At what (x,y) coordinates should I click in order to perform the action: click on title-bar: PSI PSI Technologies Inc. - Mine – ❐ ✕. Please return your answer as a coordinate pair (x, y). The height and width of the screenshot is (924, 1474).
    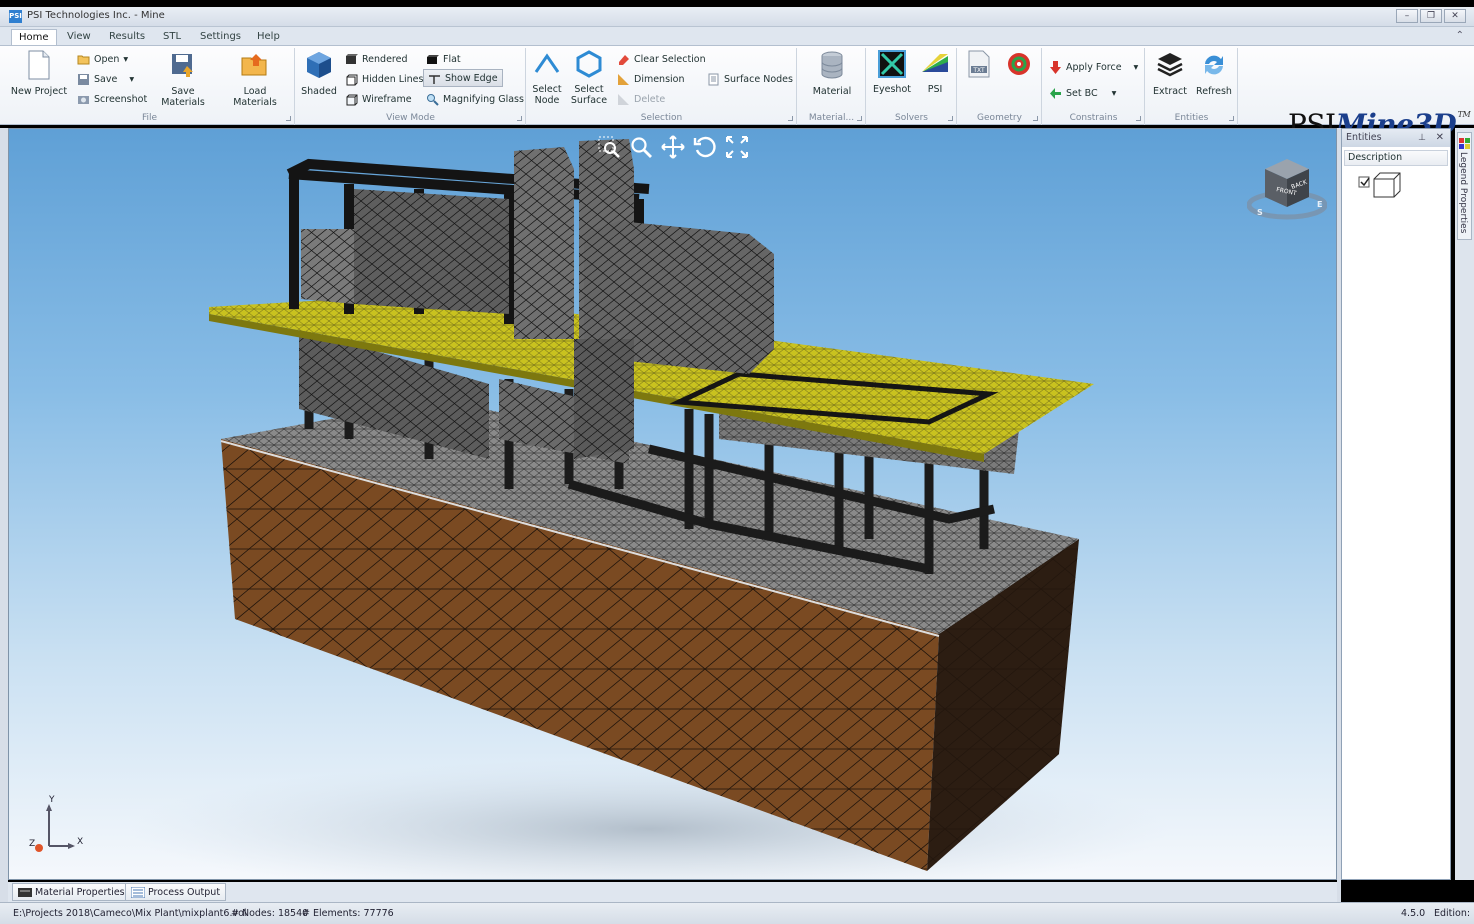
    Looking at the image, I should click on (737, 17).